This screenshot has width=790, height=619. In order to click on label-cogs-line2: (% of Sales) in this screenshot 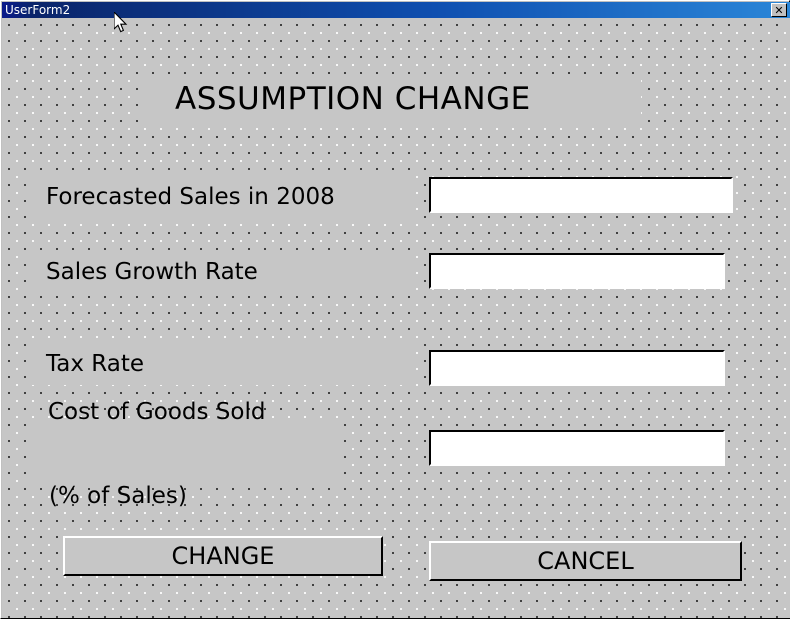, I will do `click(118, 496)`.